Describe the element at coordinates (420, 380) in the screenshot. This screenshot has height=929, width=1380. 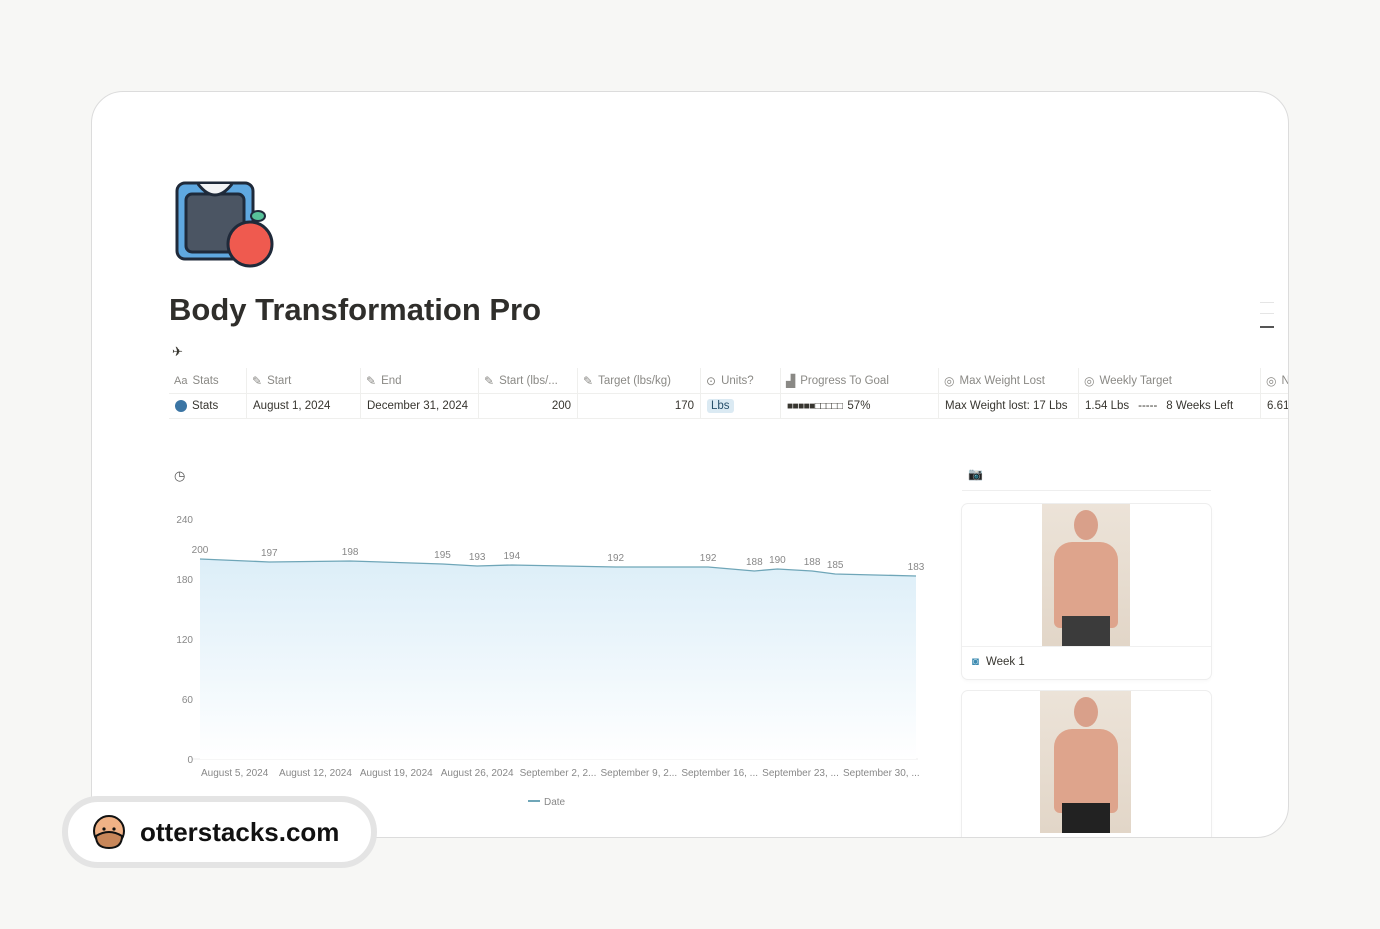
I see `column-header: ✎ End` at that location.